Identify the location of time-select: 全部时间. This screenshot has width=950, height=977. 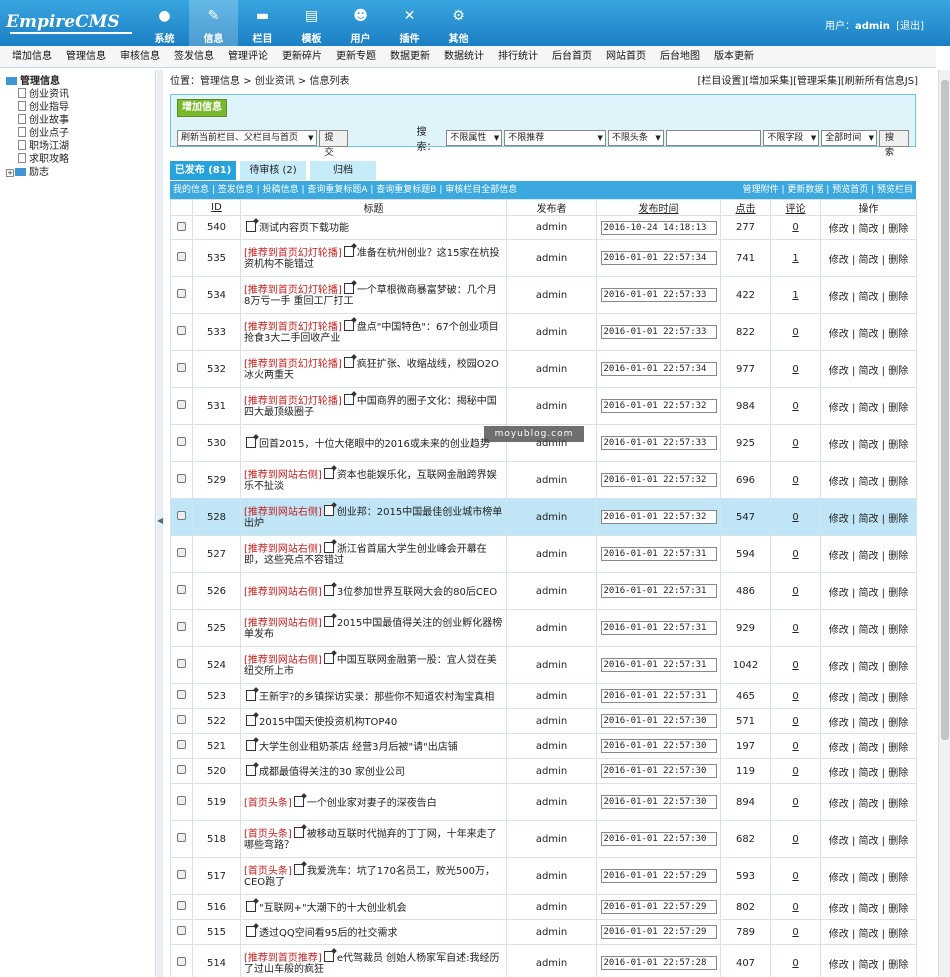
(849, 138).